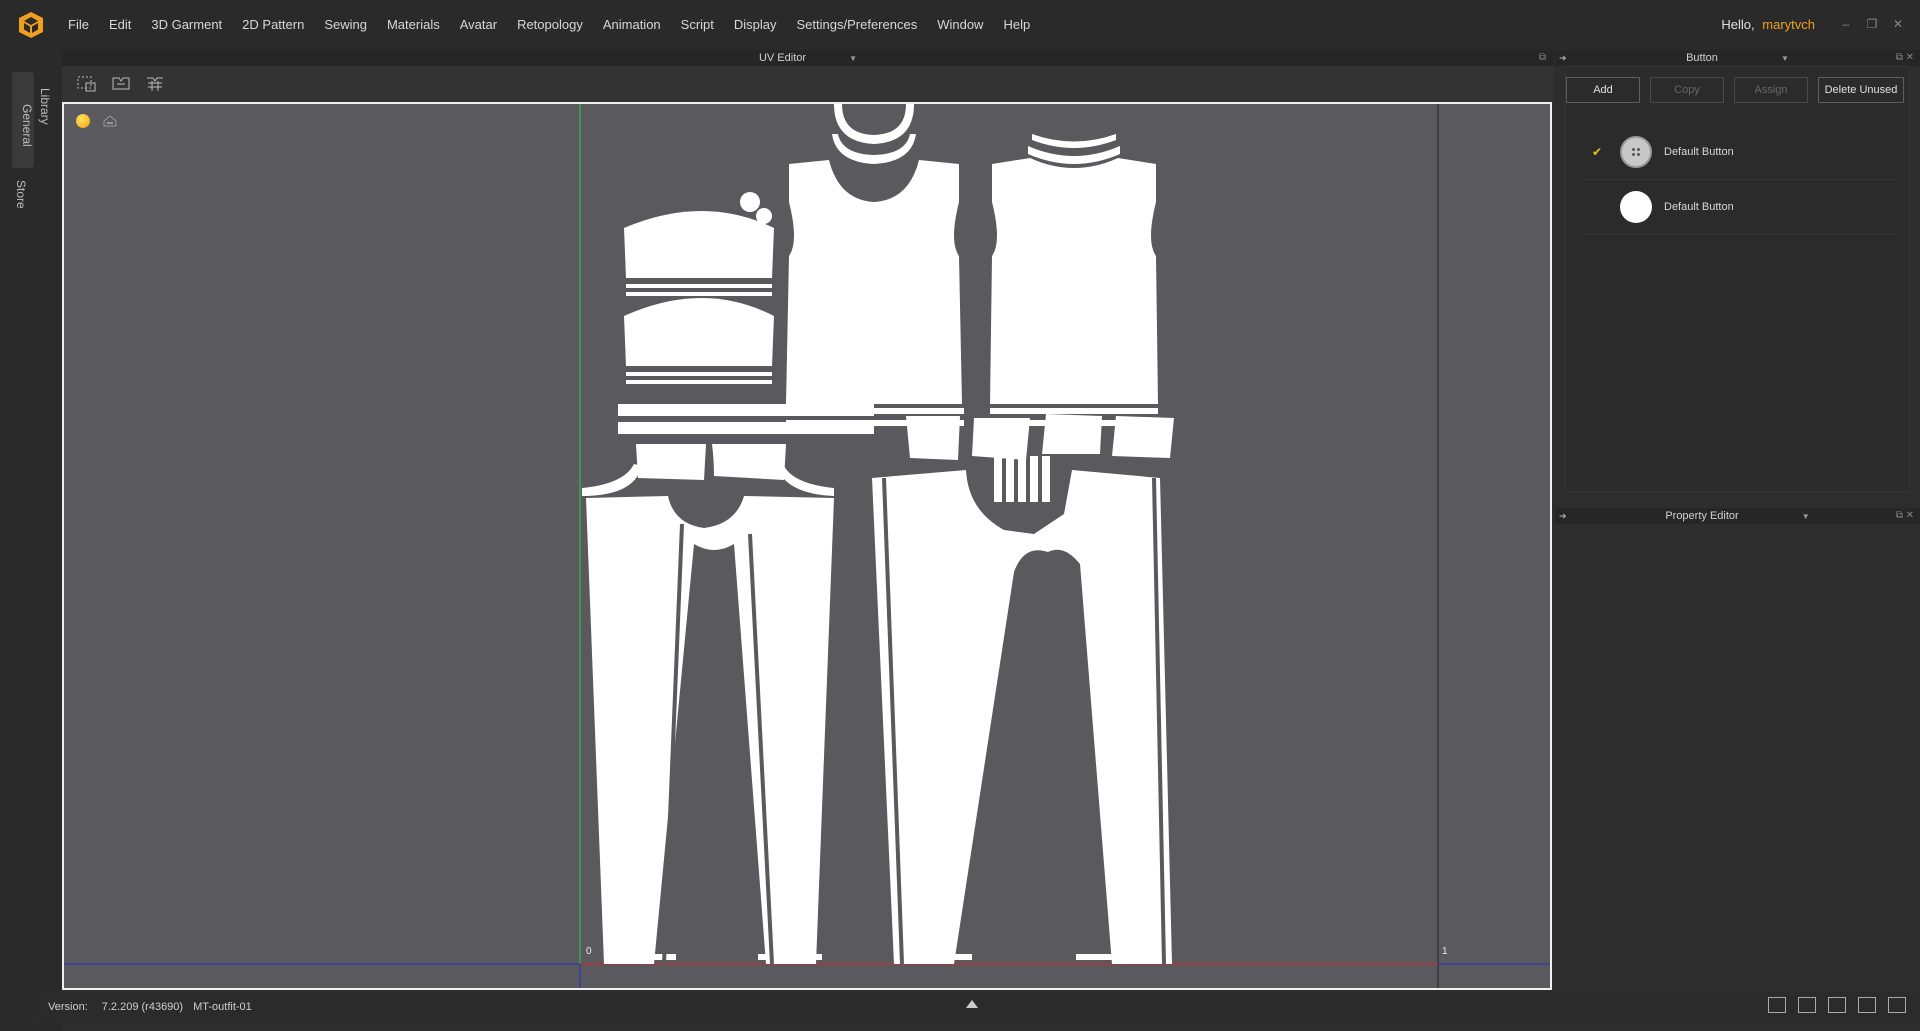 The width and height of the screenshot is (1920, 1031). I want to click on left-side-tabs: General Library Store, so click(31, 540).